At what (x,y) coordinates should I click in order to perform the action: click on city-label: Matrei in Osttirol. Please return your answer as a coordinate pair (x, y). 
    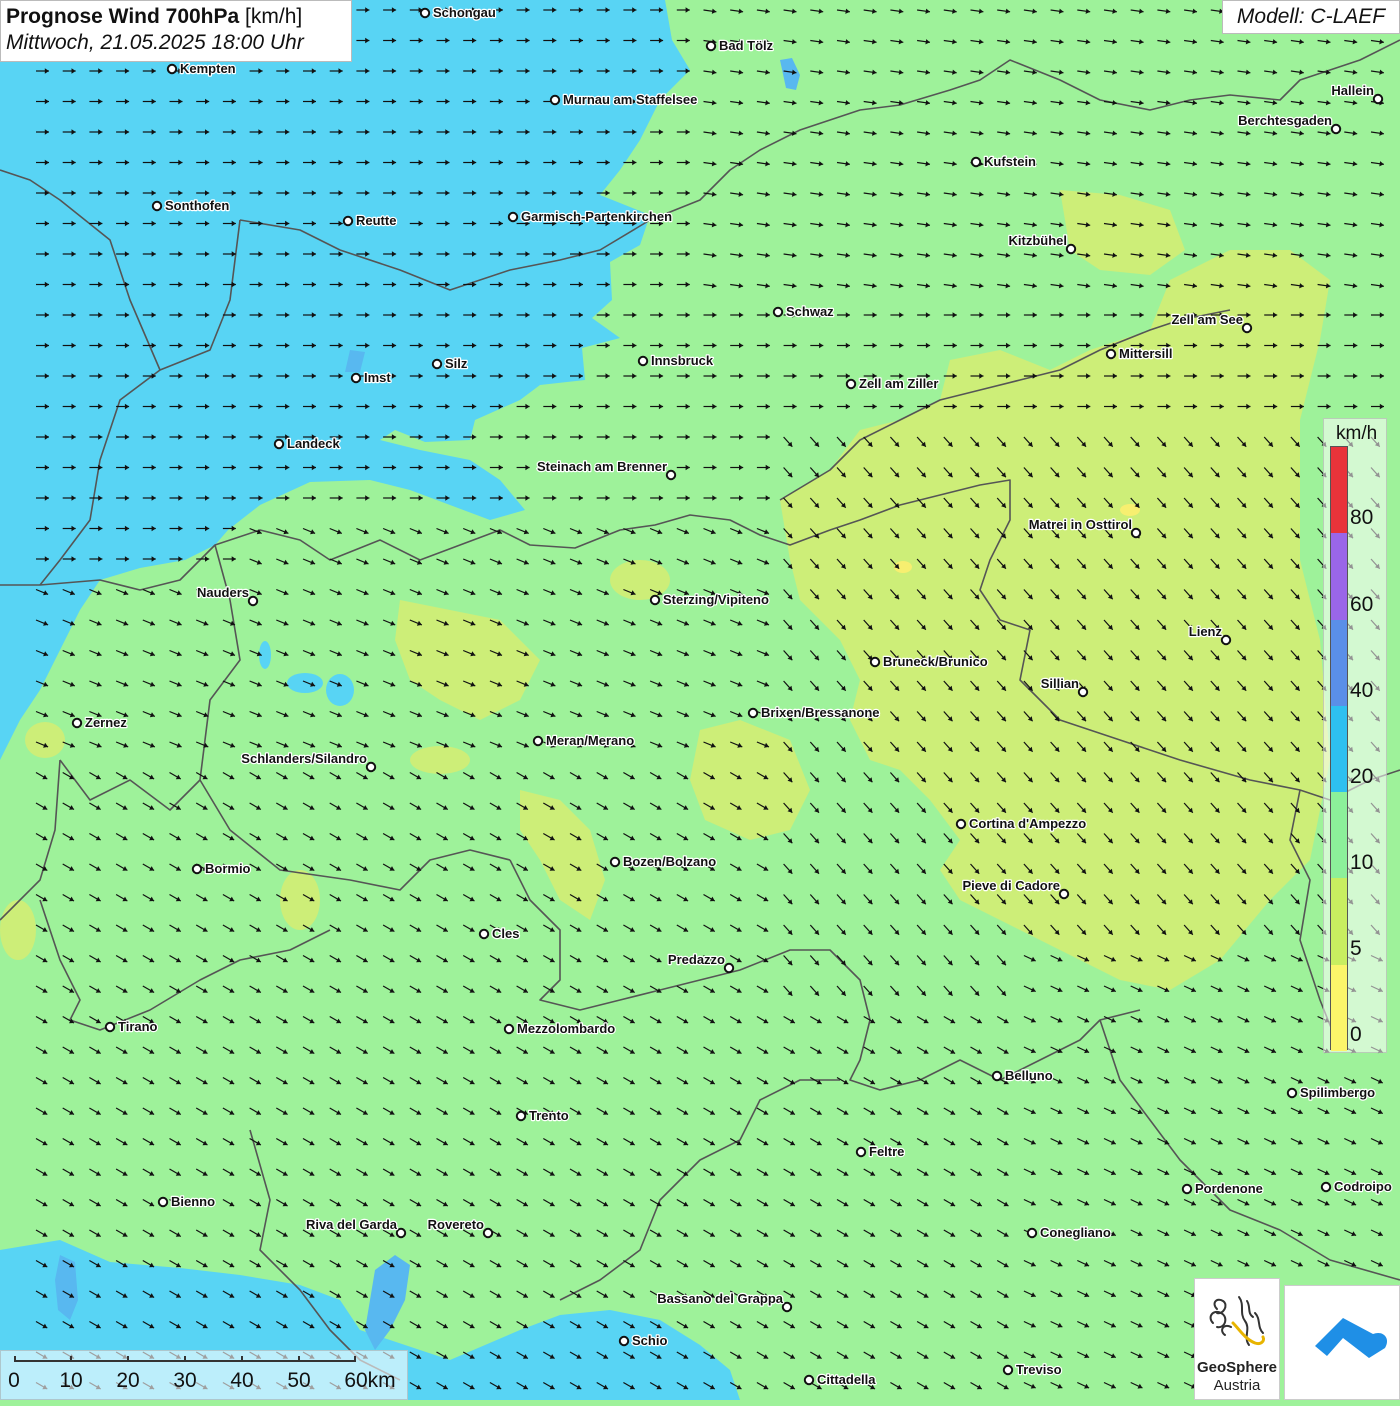
    Looking at the image, I should click on (1080, 524).